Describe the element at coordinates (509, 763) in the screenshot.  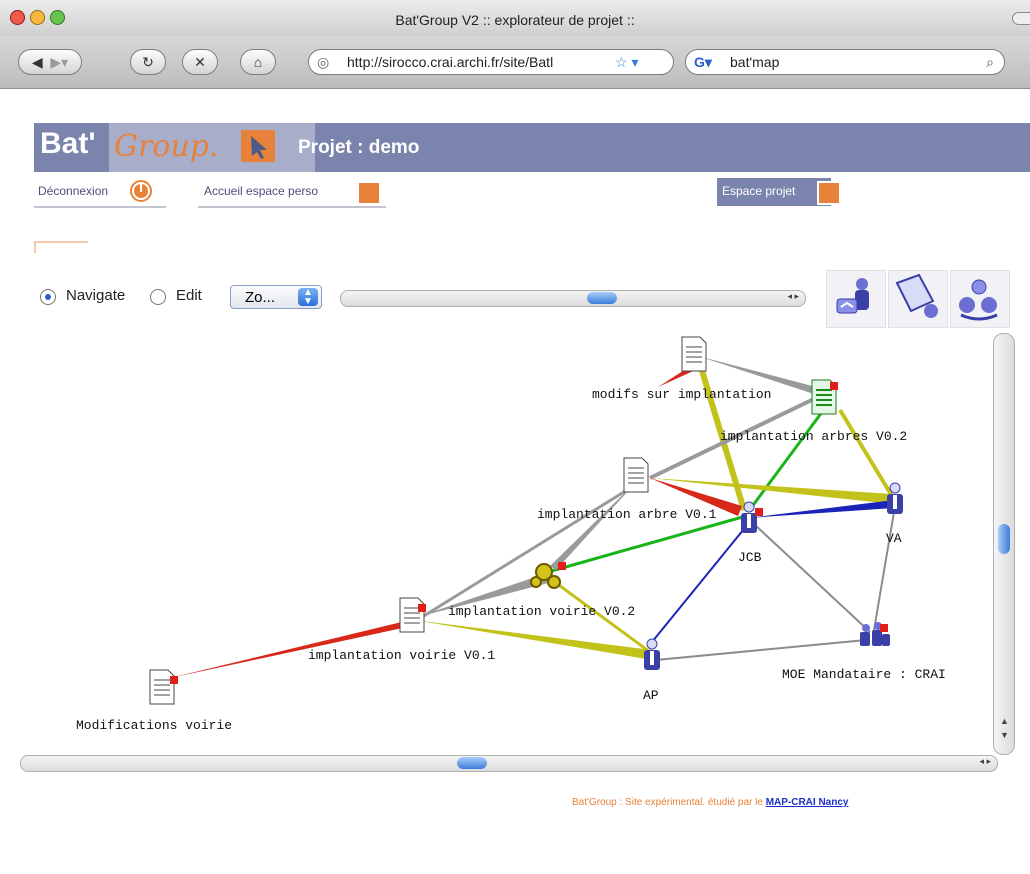
I see `graph-horizontal-scrollbar: ◂ ▸` at that location.